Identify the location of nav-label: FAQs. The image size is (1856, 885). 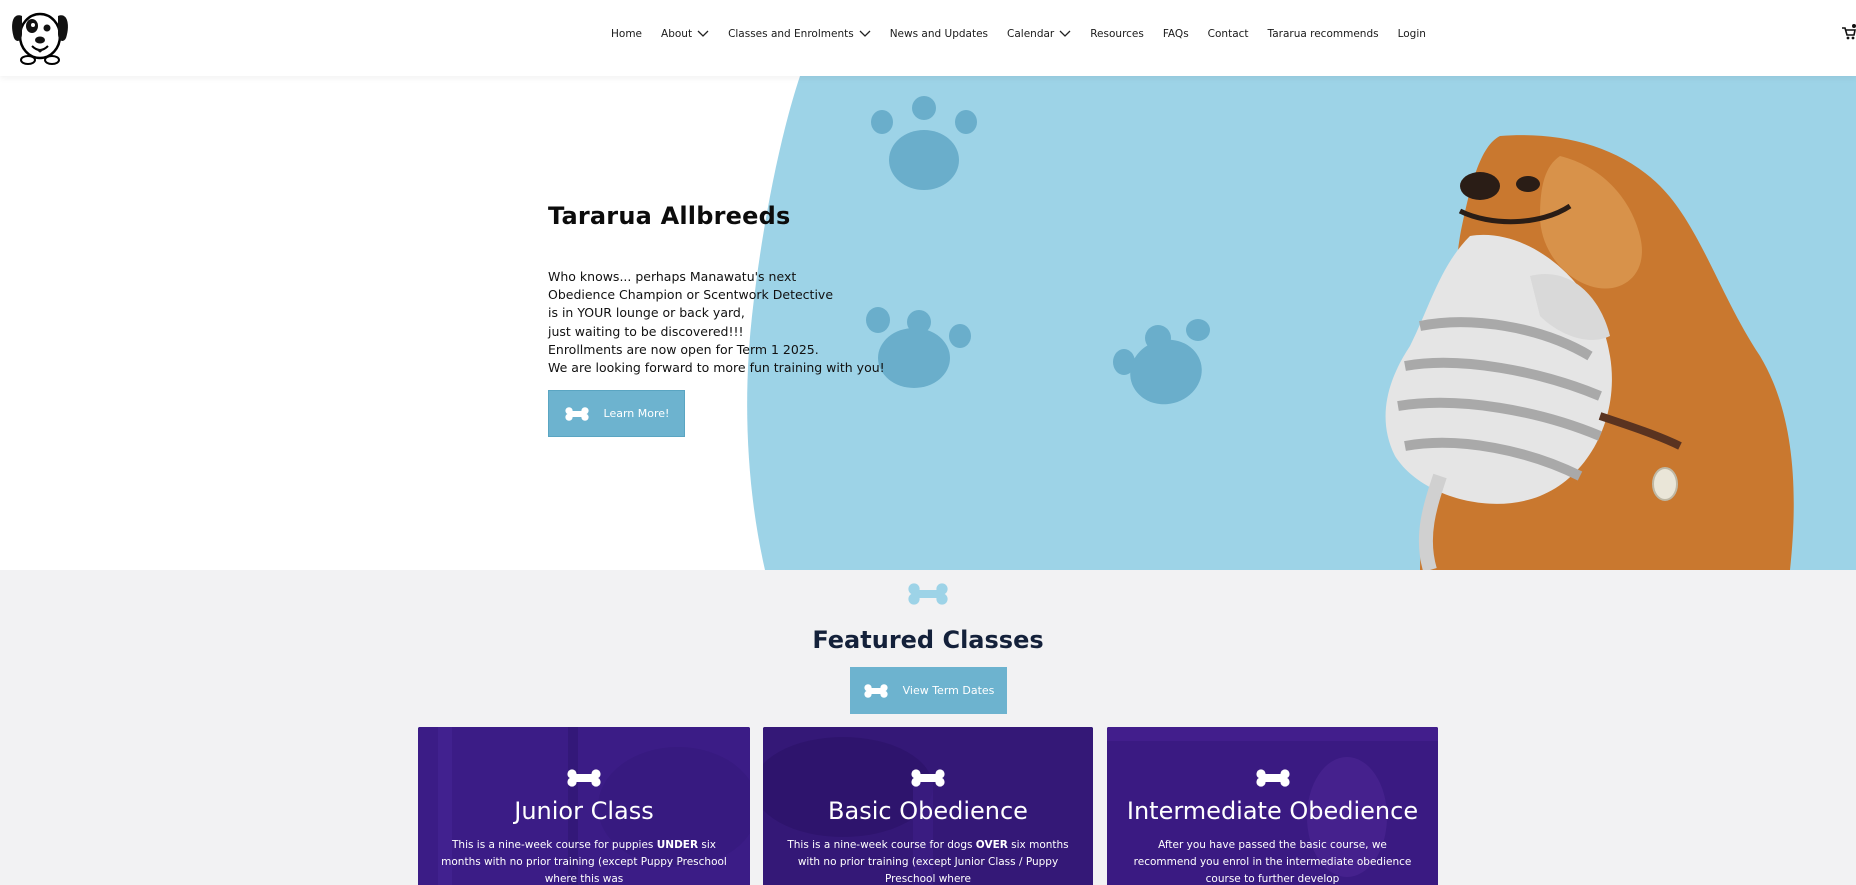
(1175, 34).